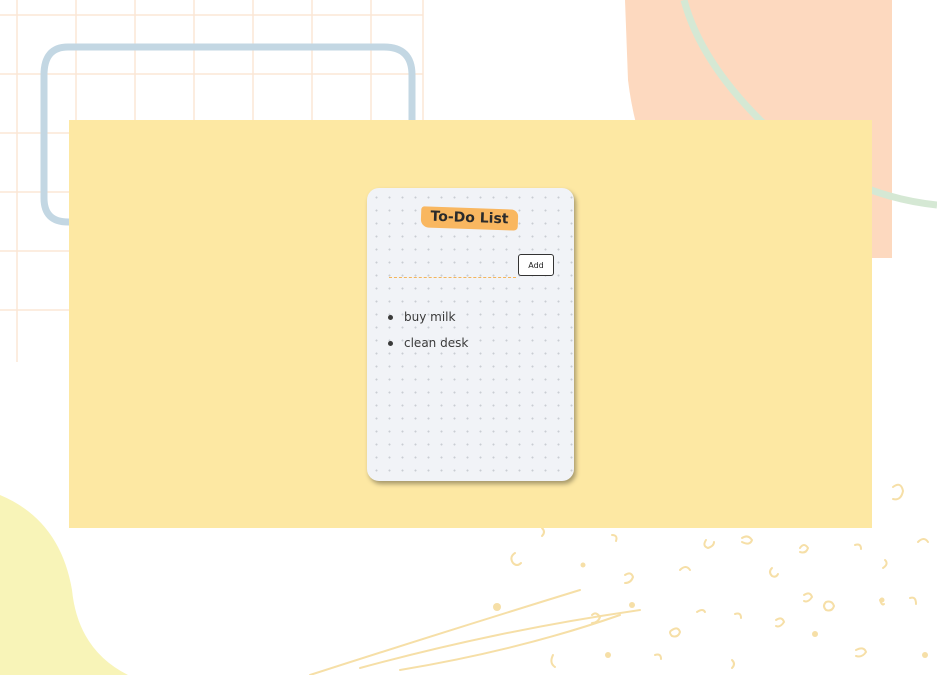  I want to click on todo-list: buy milk clean desk, so click(427, 332).